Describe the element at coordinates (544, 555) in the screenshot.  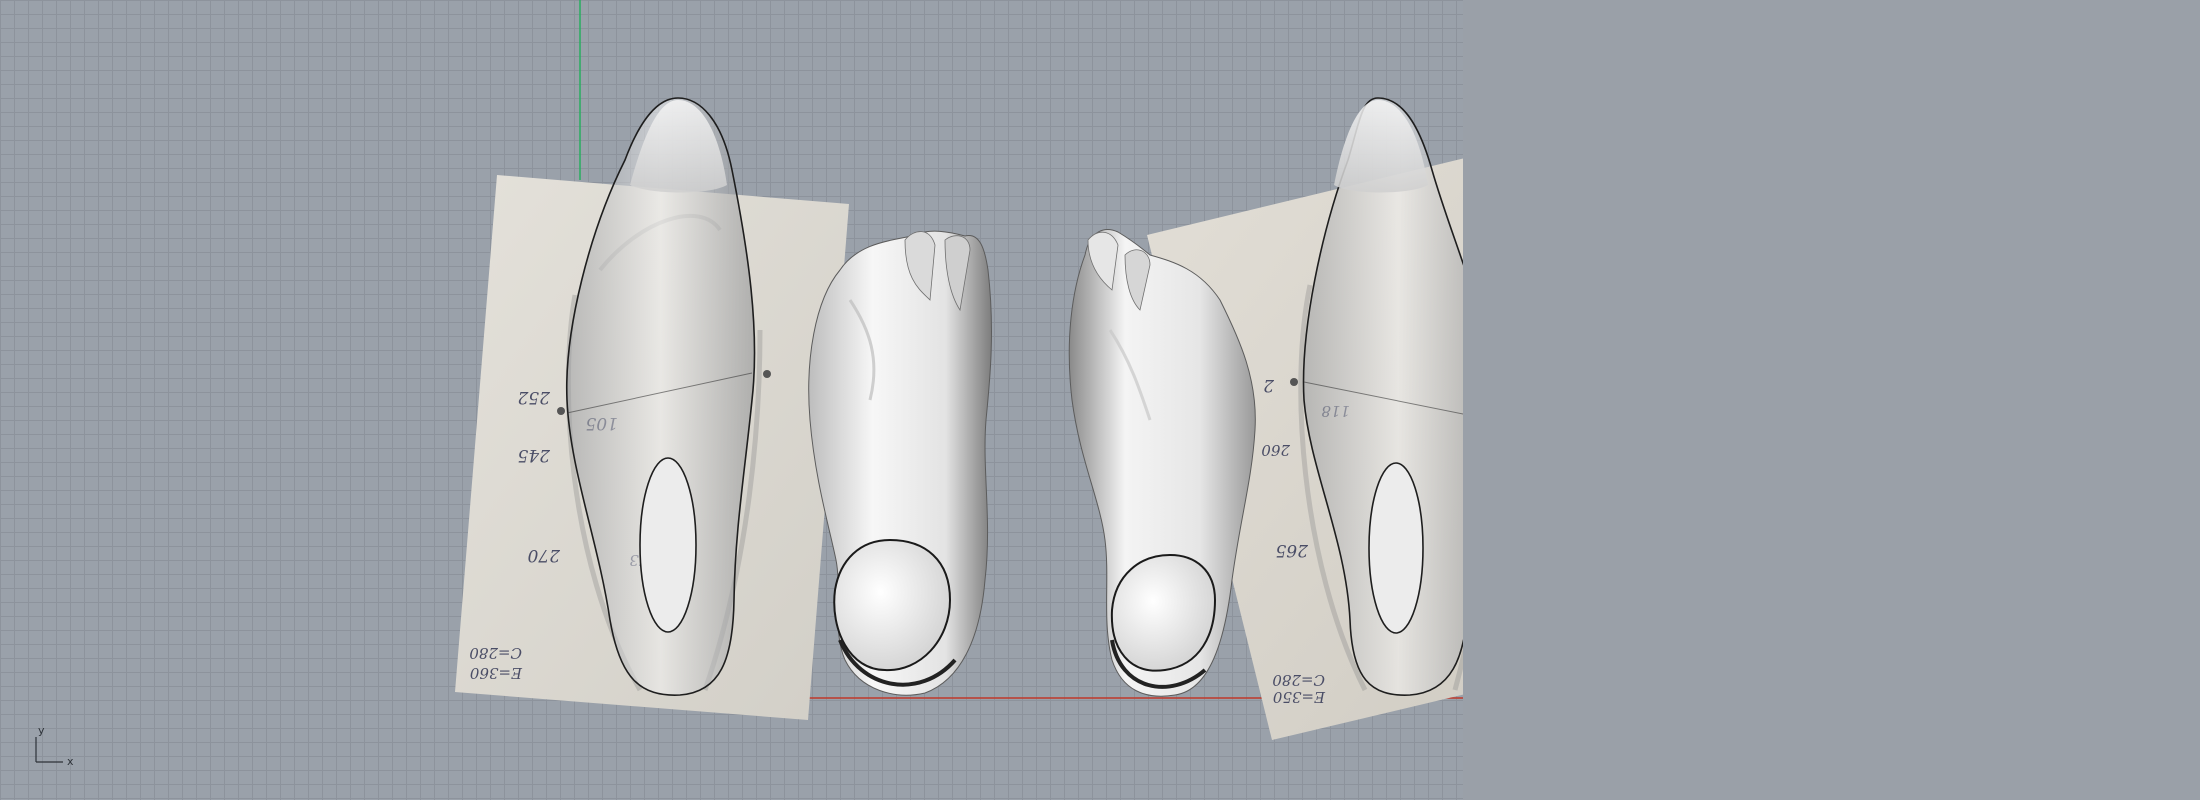
I see `sheet-note: 270` at that location.